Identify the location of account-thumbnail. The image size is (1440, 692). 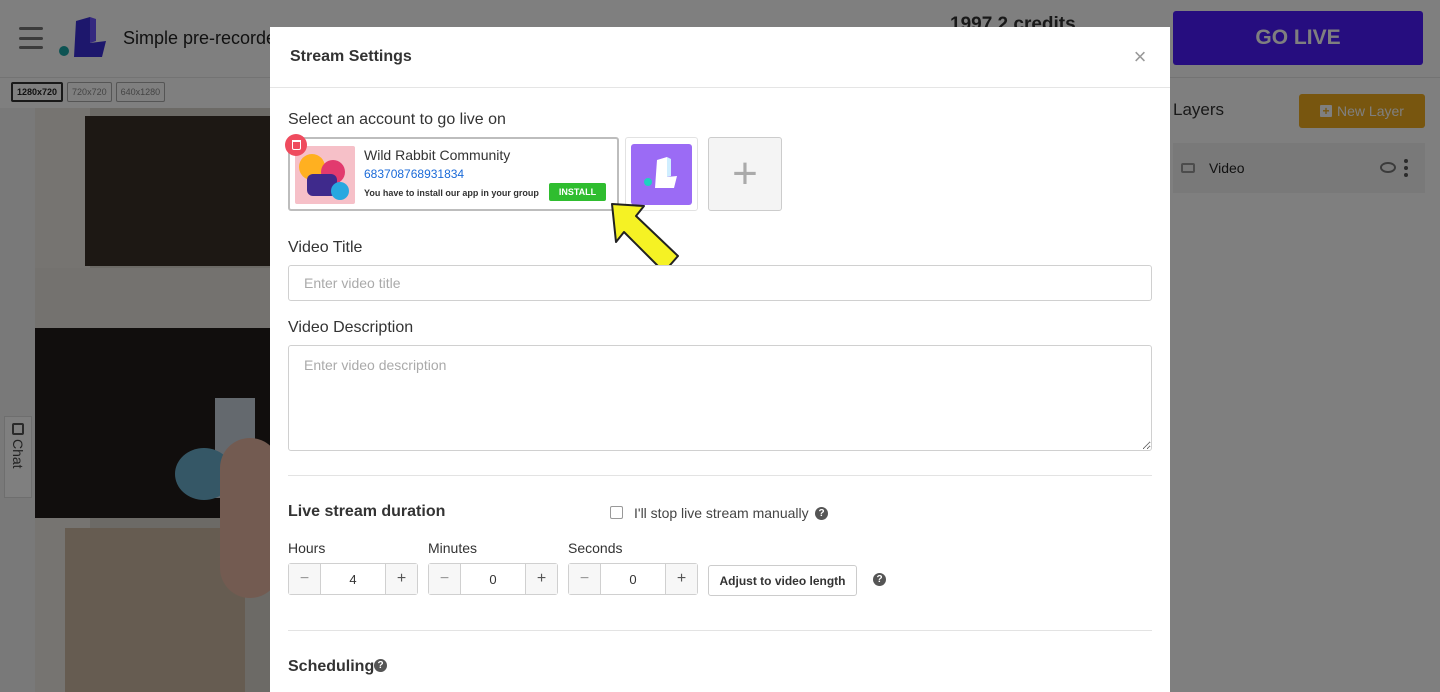
(325, 175).